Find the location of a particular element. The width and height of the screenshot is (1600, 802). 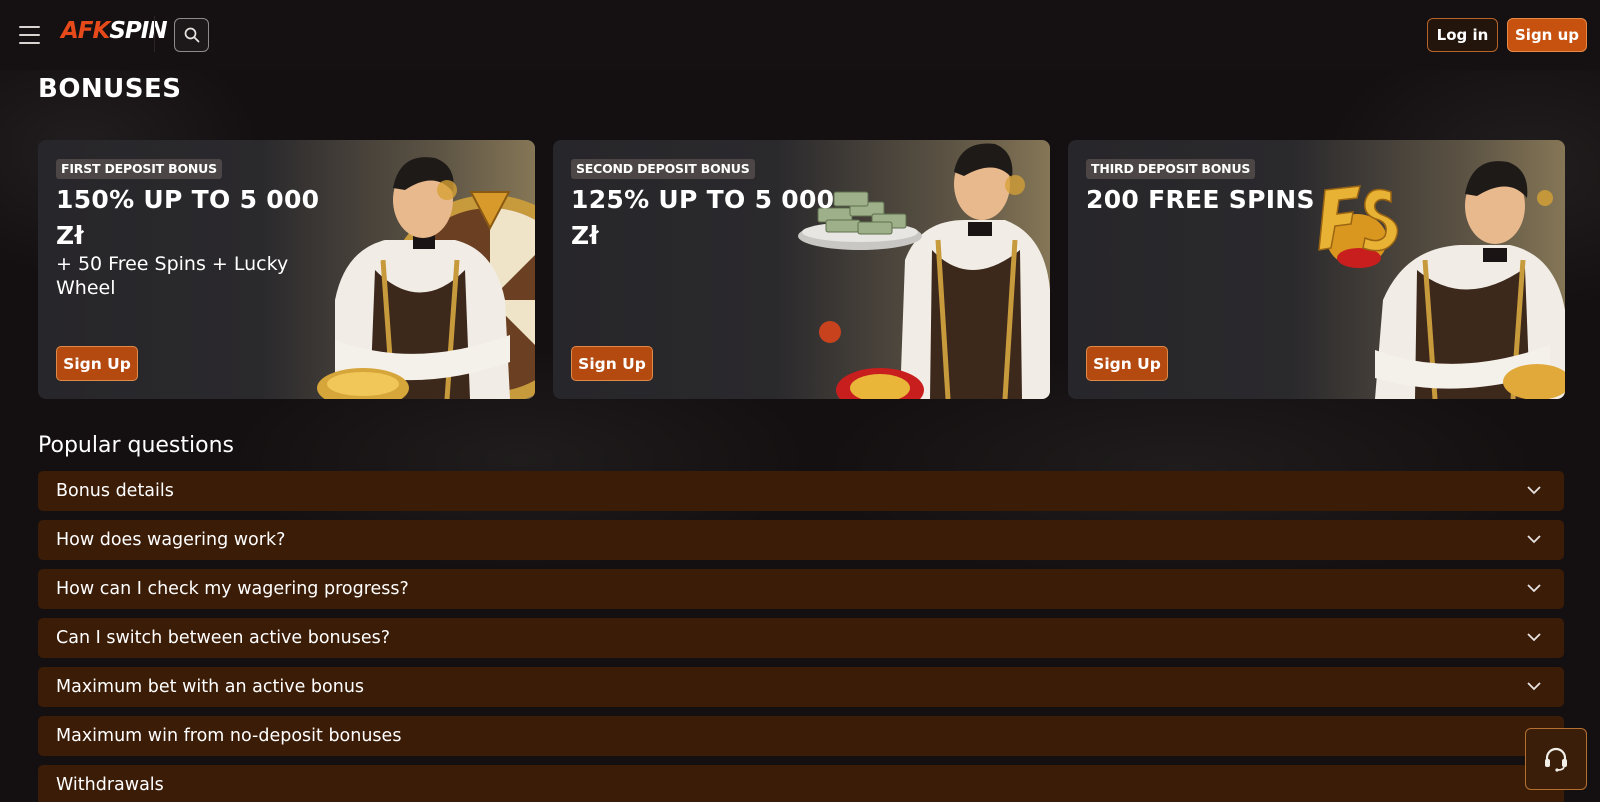

bonus-subtext: + 50 Free Spins + Lucky Wheel is located at coordinates (172, 276).